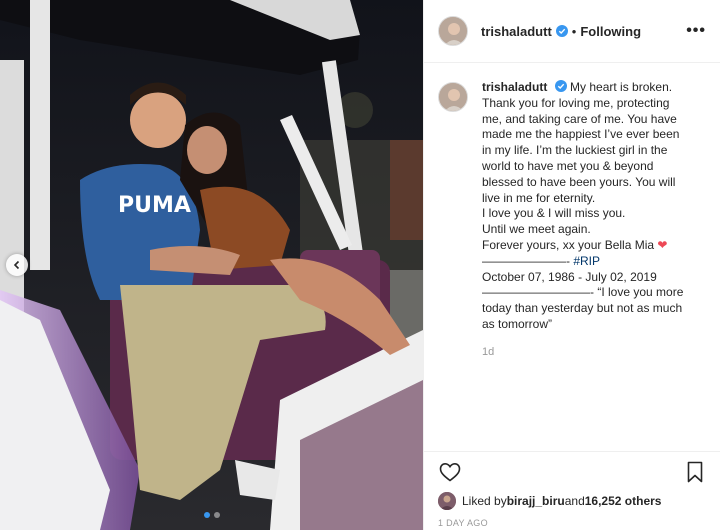 The image size is (720, 530). Describe the element at coordinates (554, 213) in the screenshot. I see `caption-line: I love you & I will miss you.` at that location.